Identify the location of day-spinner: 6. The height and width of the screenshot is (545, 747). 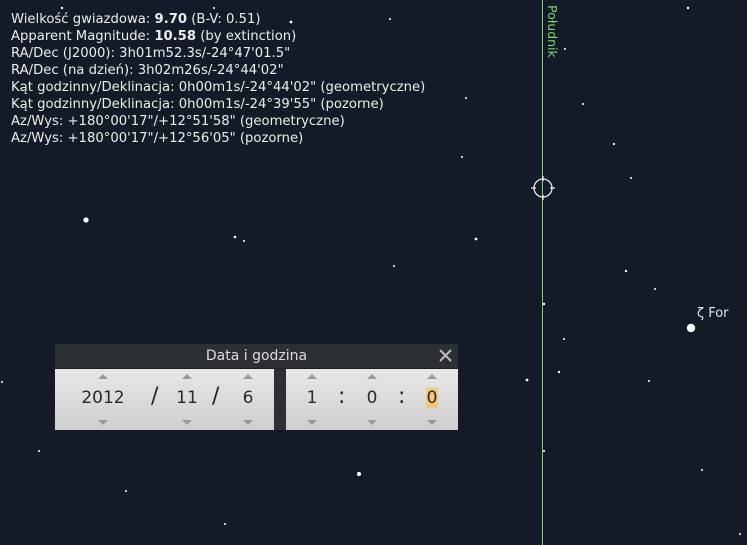
(248, 399).